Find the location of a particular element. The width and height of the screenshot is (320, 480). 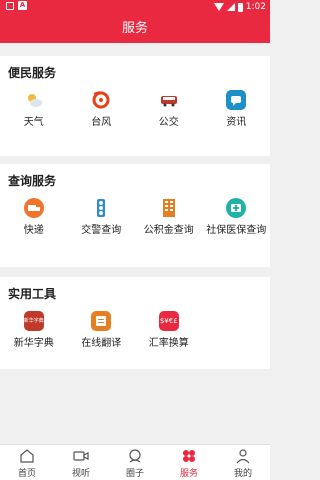

service-social-insurance: 社保医保查询 is located at coordinates (237, 217).